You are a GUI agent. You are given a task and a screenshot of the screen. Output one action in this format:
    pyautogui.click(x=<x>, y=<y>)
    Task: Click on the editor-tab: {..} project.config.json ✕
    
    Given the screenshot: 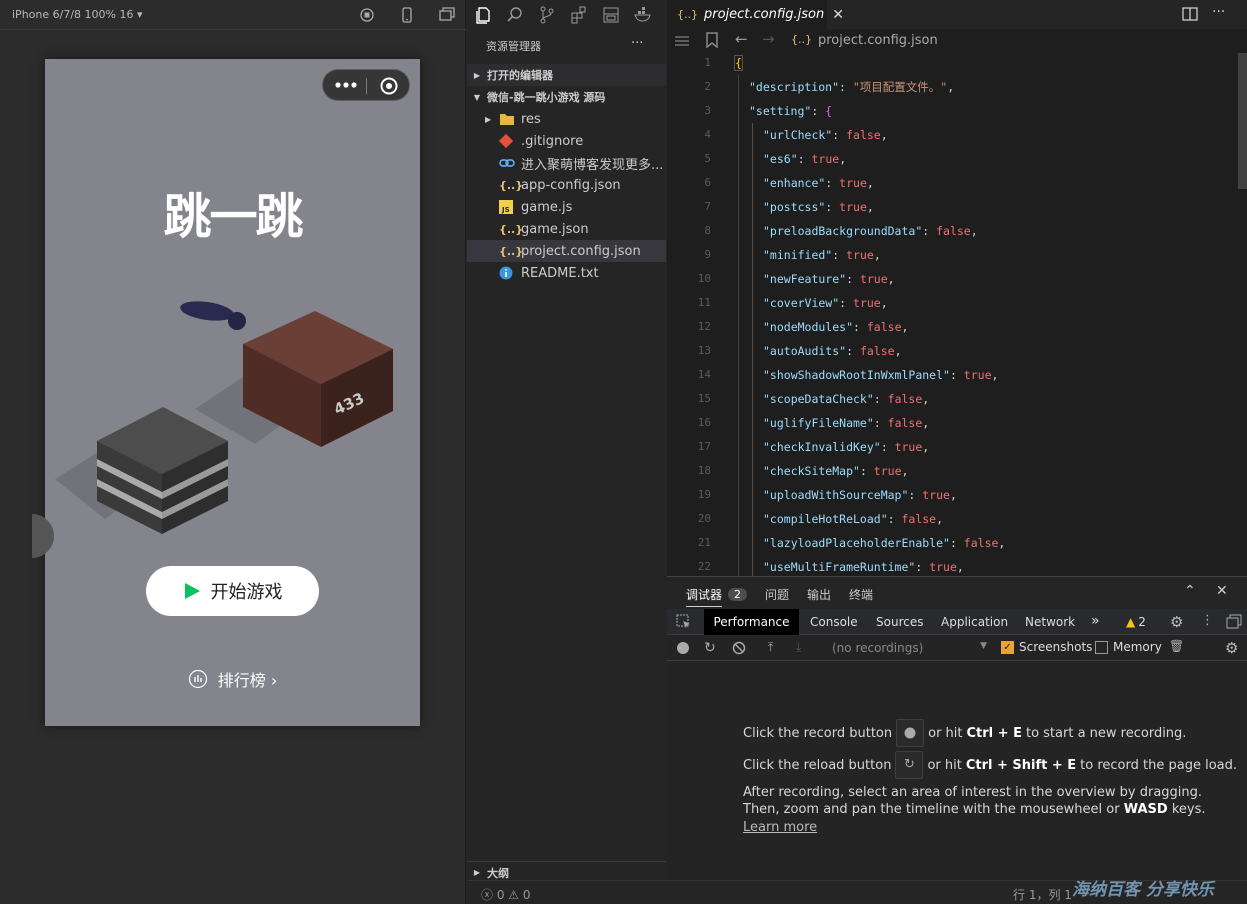 What is the action you would take?
    pyautogui.click(x=755, y=14)
    